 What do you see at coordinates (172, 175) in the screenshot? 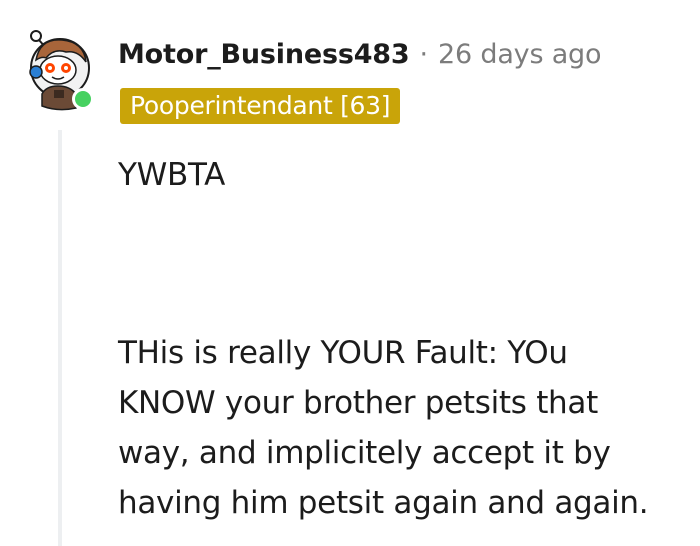
I see `comment-paragraph: YWBTA` at bounding box center [172, 175].